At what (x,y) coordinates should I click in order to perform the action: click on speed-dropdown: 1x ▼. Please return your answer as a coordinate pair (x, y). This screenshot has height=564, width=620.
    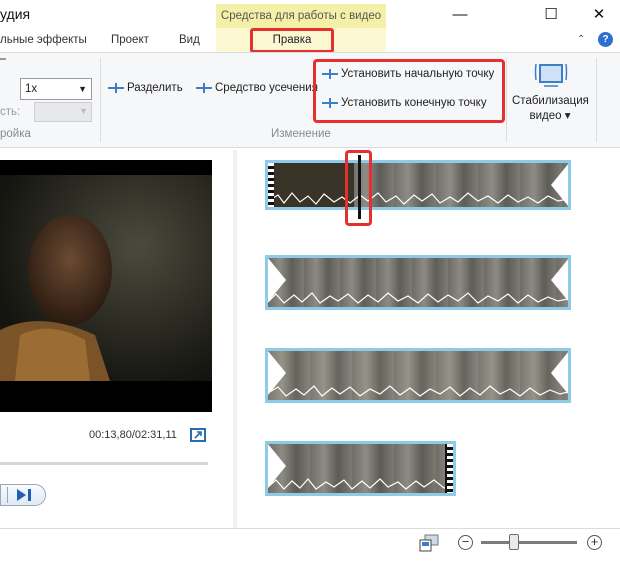
    Looking at the image, I should click on (56, 89).